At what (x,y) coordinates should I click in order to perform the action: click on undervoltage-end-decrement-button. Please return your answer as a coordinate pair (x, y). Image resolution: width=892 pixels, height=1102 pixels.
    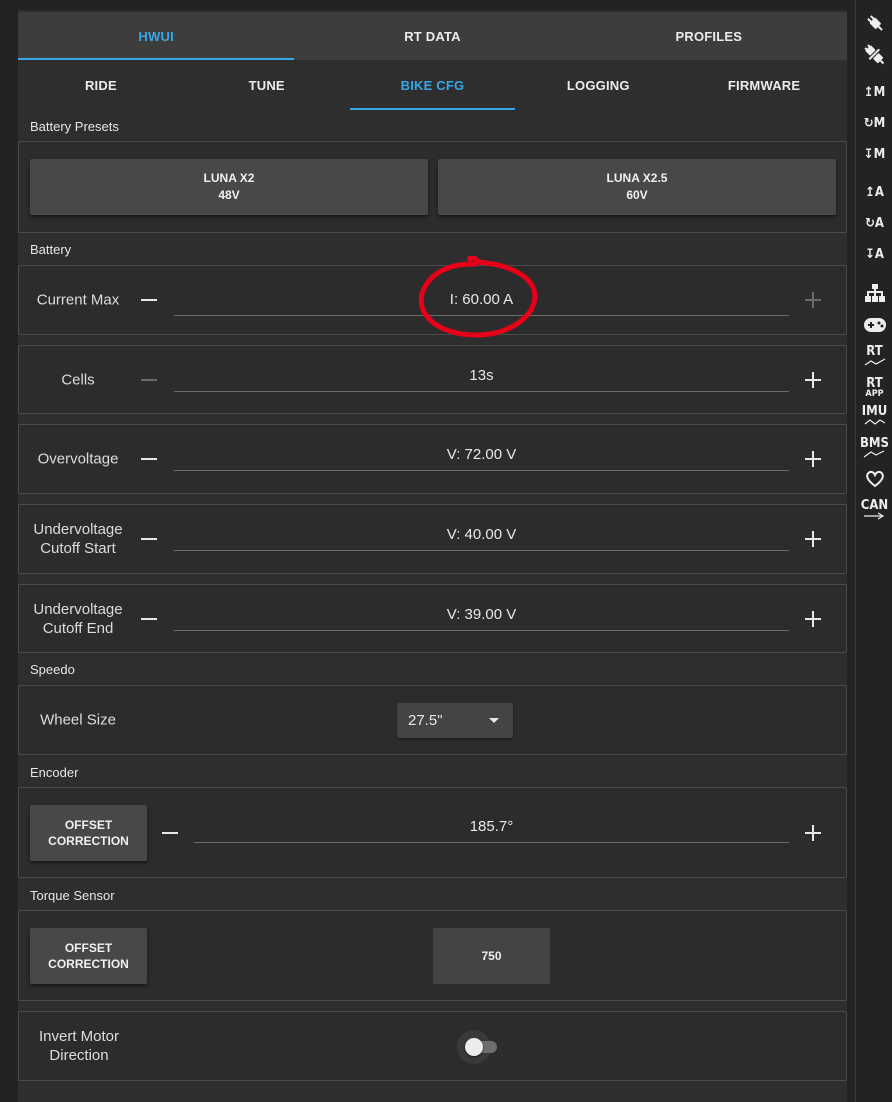
    Looking at the image, I should click on (149, 618).